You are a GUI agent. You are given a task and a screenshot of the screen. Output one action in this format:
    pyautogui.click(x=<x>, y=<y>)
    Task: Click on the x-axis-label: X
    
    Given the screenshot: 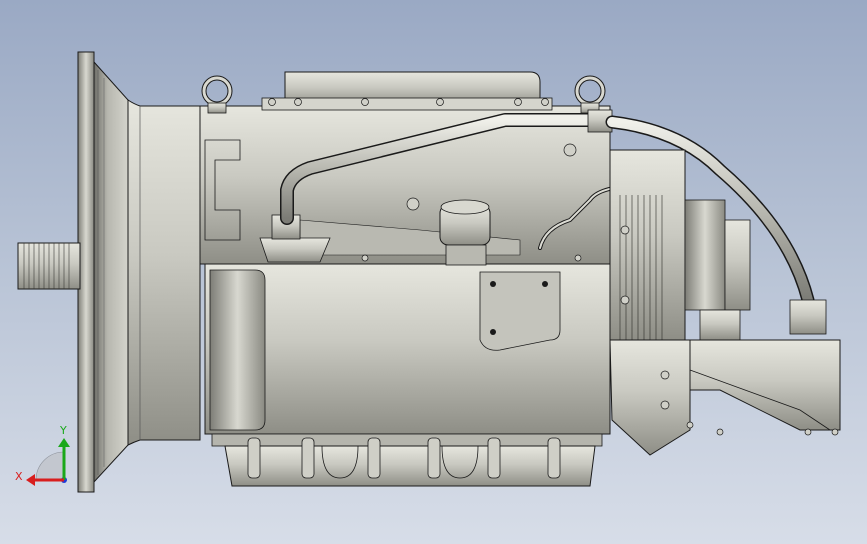 What is the action you would take?
    pyautogui.click(x=19, y=476)
    